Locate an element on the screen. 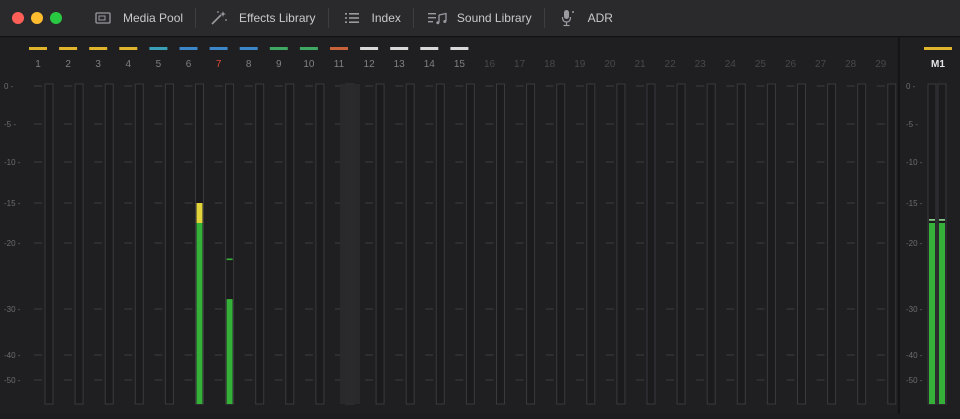 The image size is (960, 419). channel-number-label: 21 is located at coordinates (640, 64).